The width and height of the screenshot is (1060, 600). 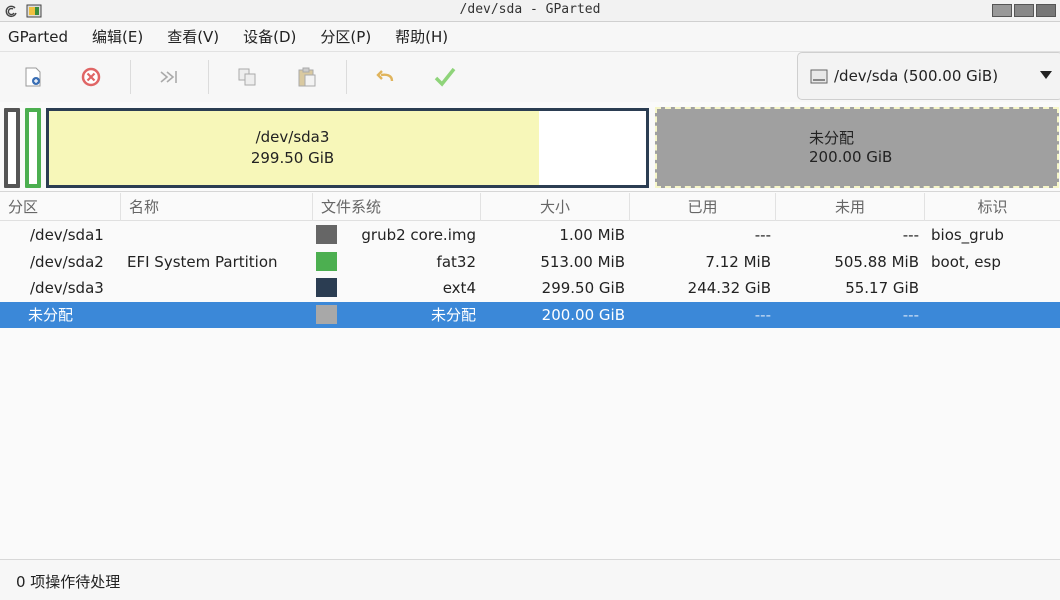 I want to click on cell-unused: 505.88 MiB, so click(x=876, y=262).